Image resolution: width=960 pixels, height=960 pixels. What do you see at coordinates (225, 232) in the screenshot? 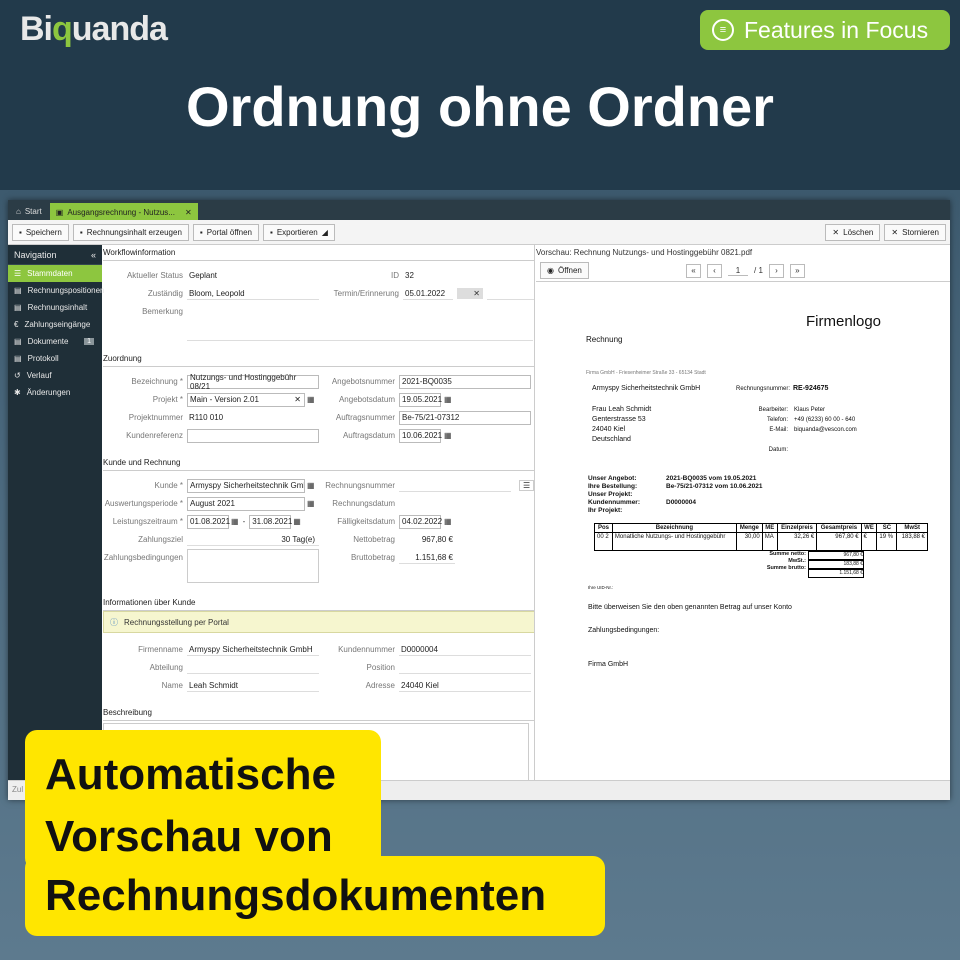
I see `open-portal-button: ▪ Portal öffnen` at bounding box center [225, 232].